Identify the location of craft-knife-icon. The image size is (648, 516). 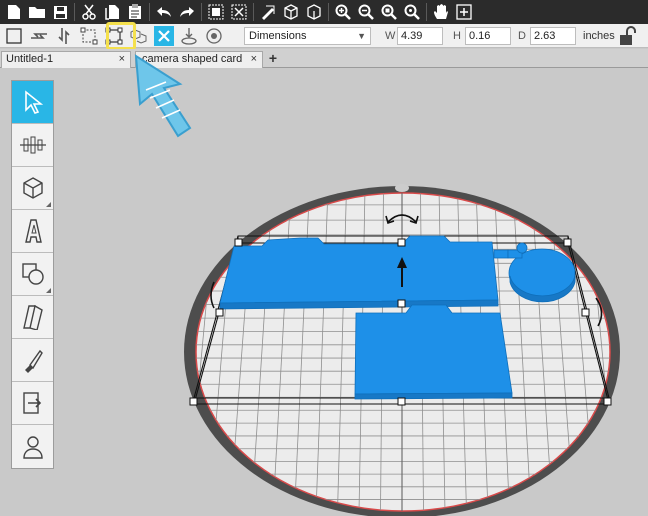
(33, 361).